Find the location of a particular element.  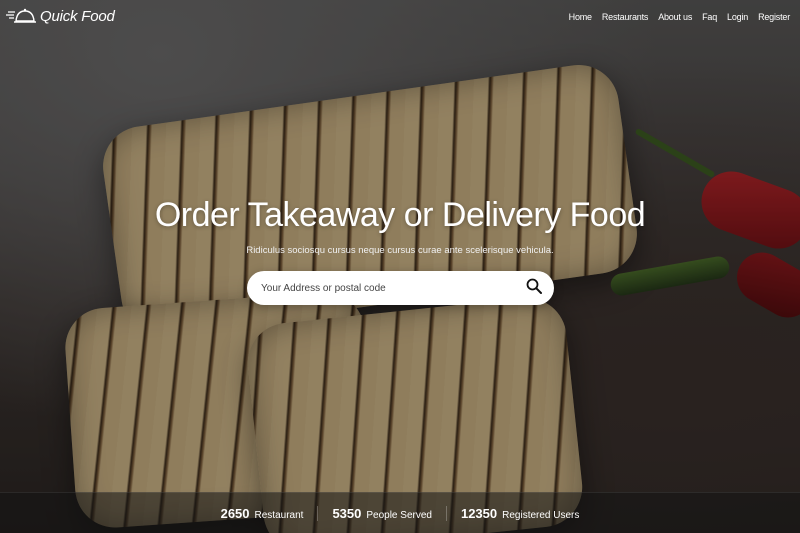

stat-label: Registered Users is located at coordinates (541, 515).